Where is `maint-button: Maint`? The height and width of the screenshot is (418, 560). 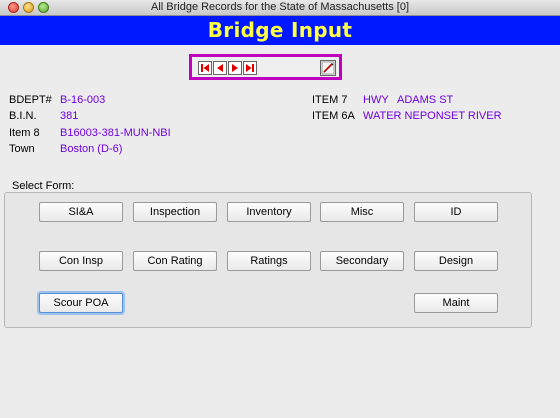 maint-button: Maint is located at coordinates (456, 303).